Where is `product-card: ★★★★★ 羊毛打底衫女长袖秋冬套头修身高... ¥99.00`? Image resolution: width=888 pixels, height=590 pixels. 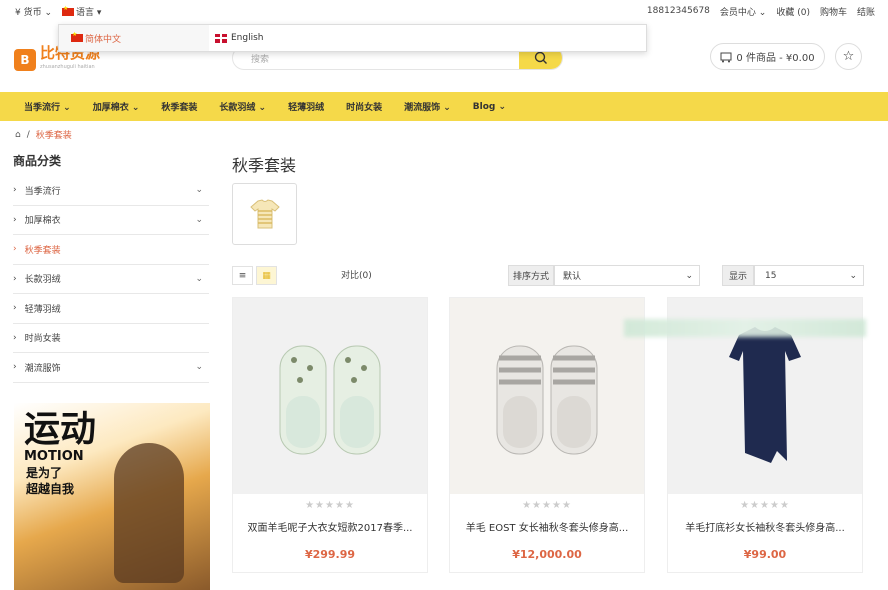 product-card: ★★★★★ 羊毛打底衫女长袖秋冬套头修身高... ¥99.00 is located at coordinates (765, 435).